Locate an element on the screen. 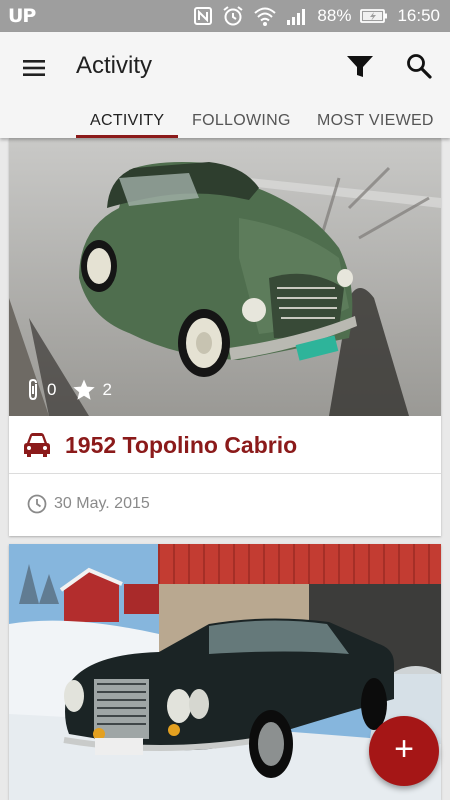 This screenshot has width=450, height=800. attachment-count: 0 is located at coordinates (52, 389).